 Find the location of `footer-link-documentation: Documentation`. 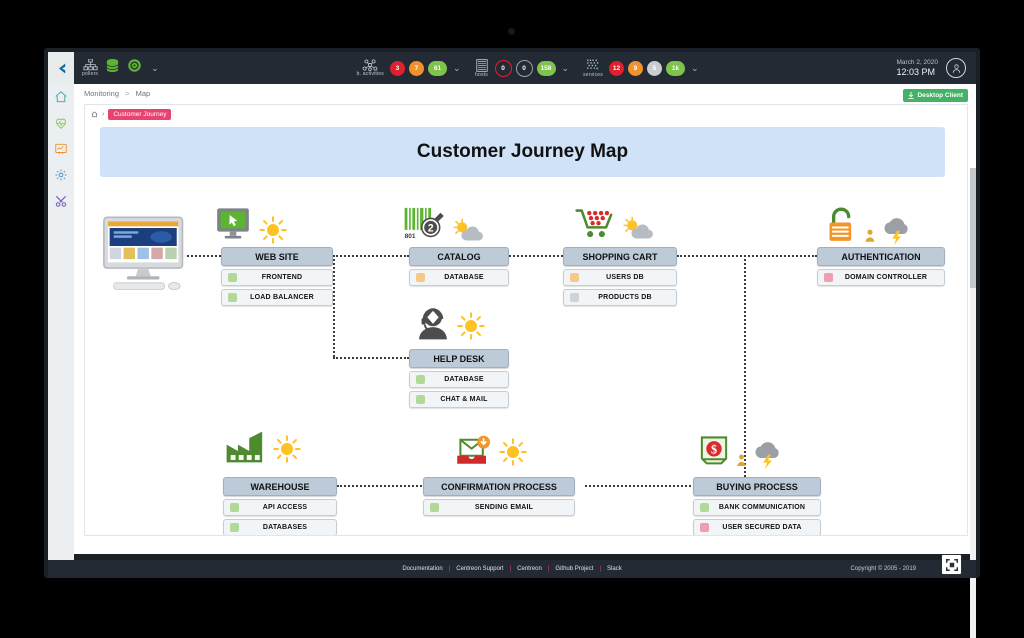

footer-link-documentation: Documentation is located at coordinates (422, 569).